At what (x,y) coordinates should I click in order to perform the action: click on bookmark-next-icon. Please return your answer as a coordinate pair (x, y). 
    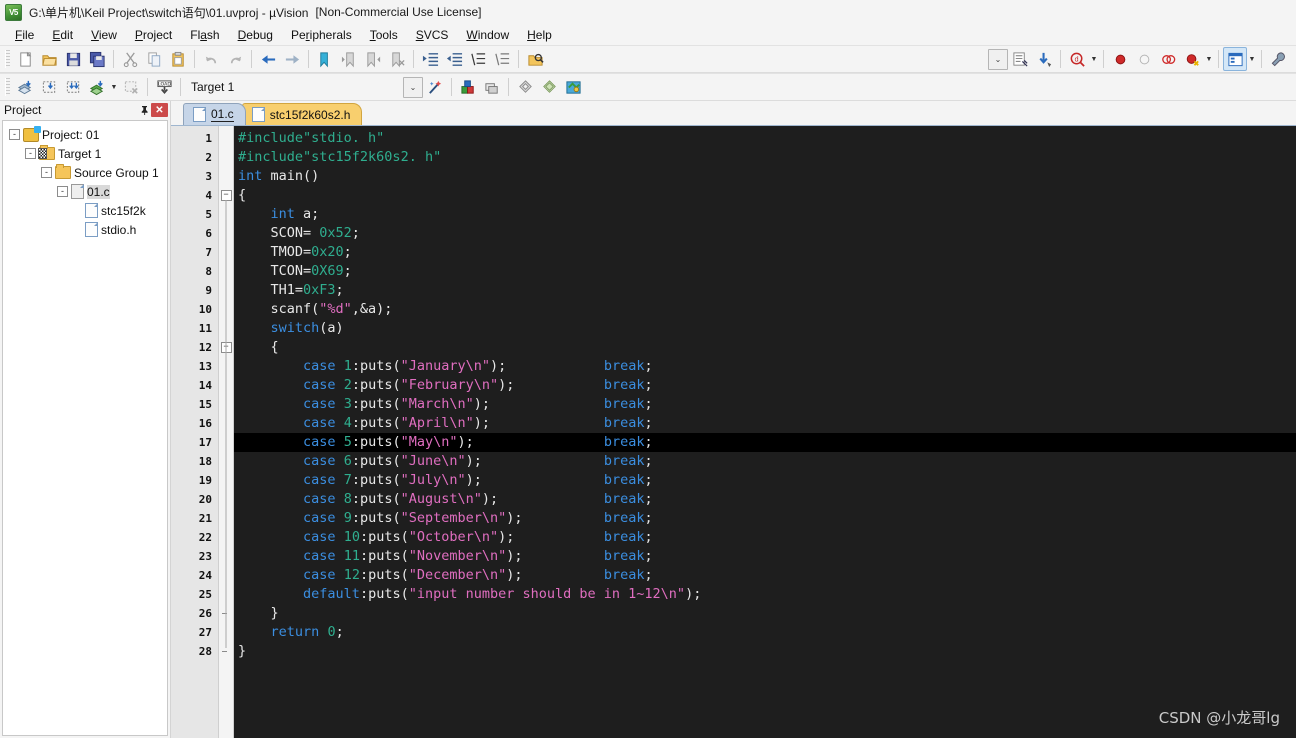
    Looking at the image, I should click on (373, 59).